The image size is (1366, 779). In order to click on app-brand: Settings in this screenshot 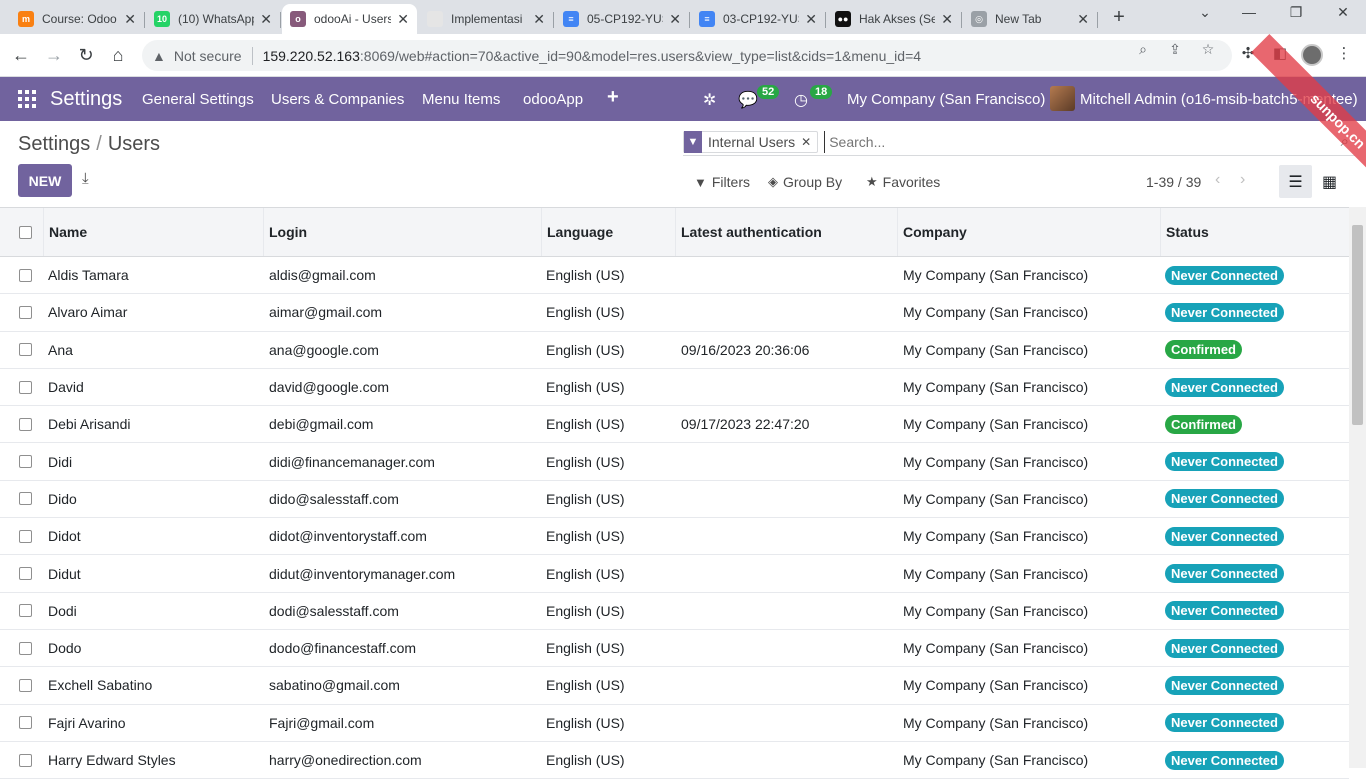, I will do `click(86, 99)`.